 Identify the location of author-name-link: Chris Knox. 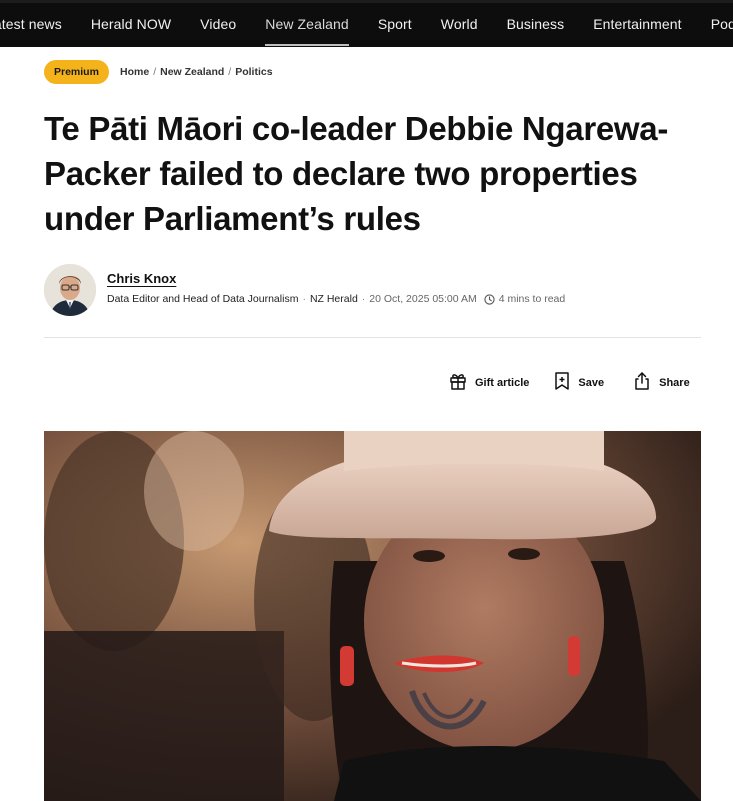
(141, 278).